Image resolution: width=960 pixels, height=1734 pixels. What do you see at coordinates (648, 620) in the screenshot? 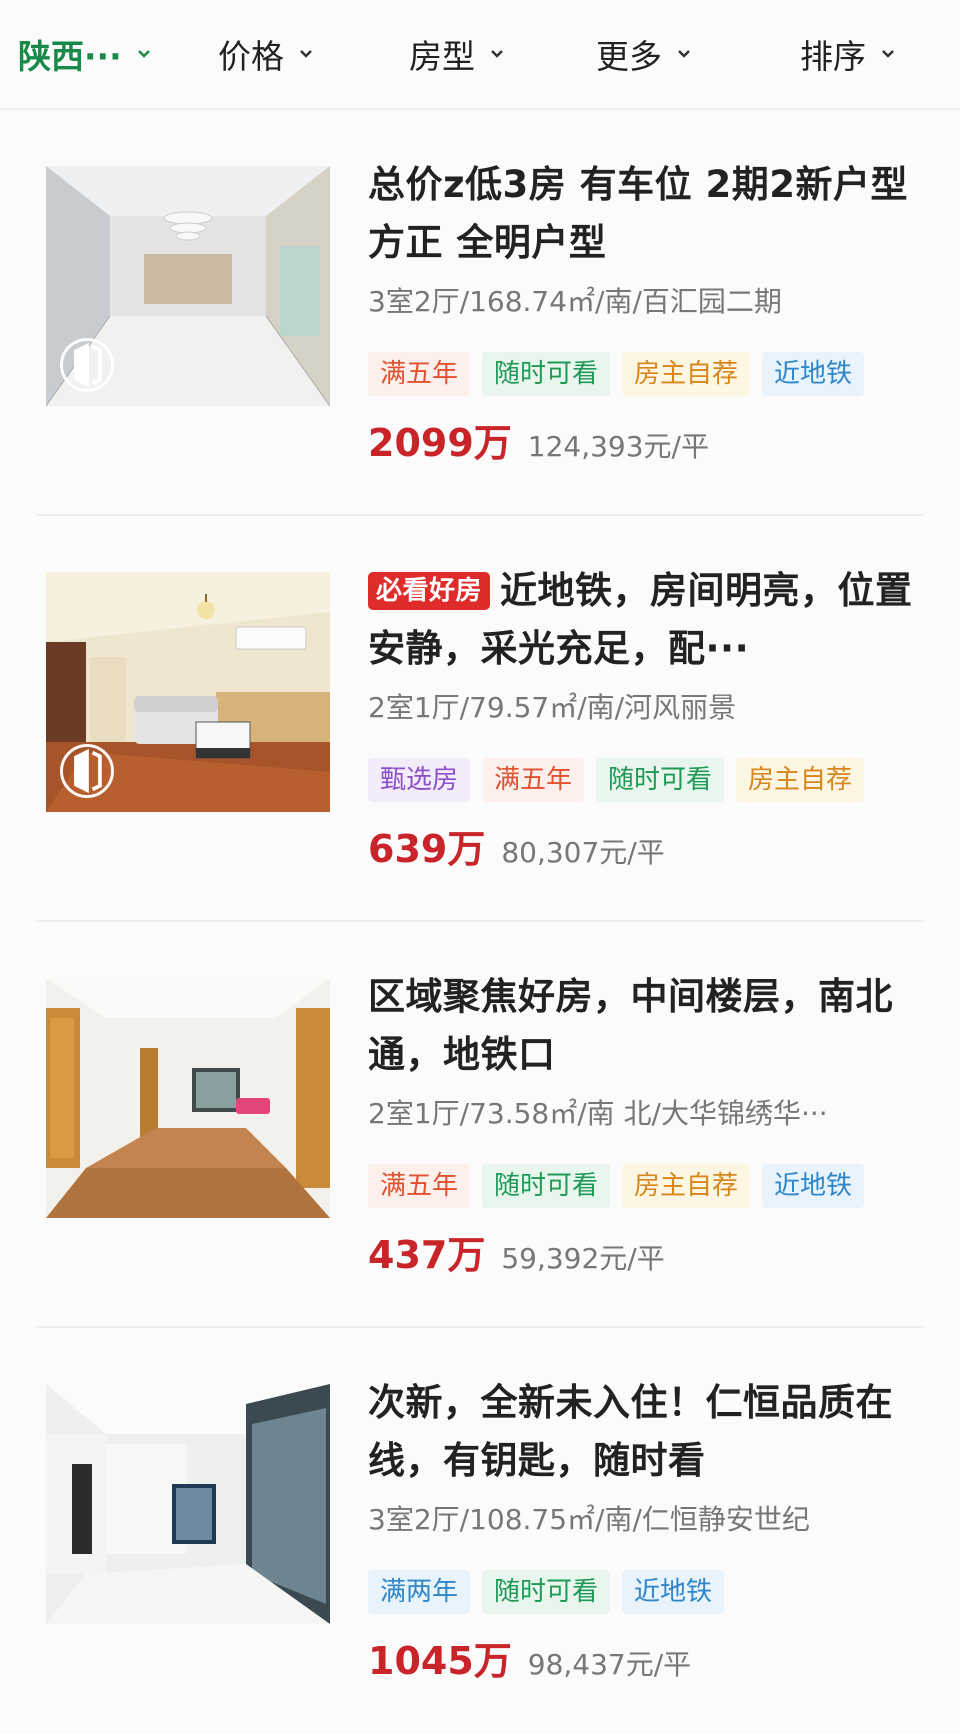
I see `listing-title: 必看好房 近地铁，房间明亮，位置安静，采光充足，配···` at bounding box center [648, 620].